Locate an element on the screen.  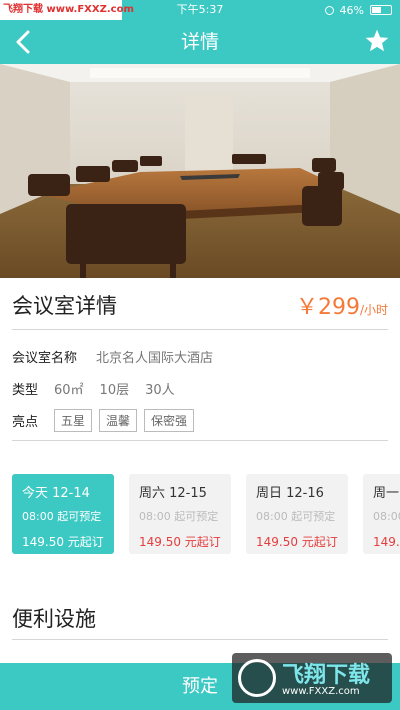
highlights-label: 亮点 is located at coordinates (25, 422).